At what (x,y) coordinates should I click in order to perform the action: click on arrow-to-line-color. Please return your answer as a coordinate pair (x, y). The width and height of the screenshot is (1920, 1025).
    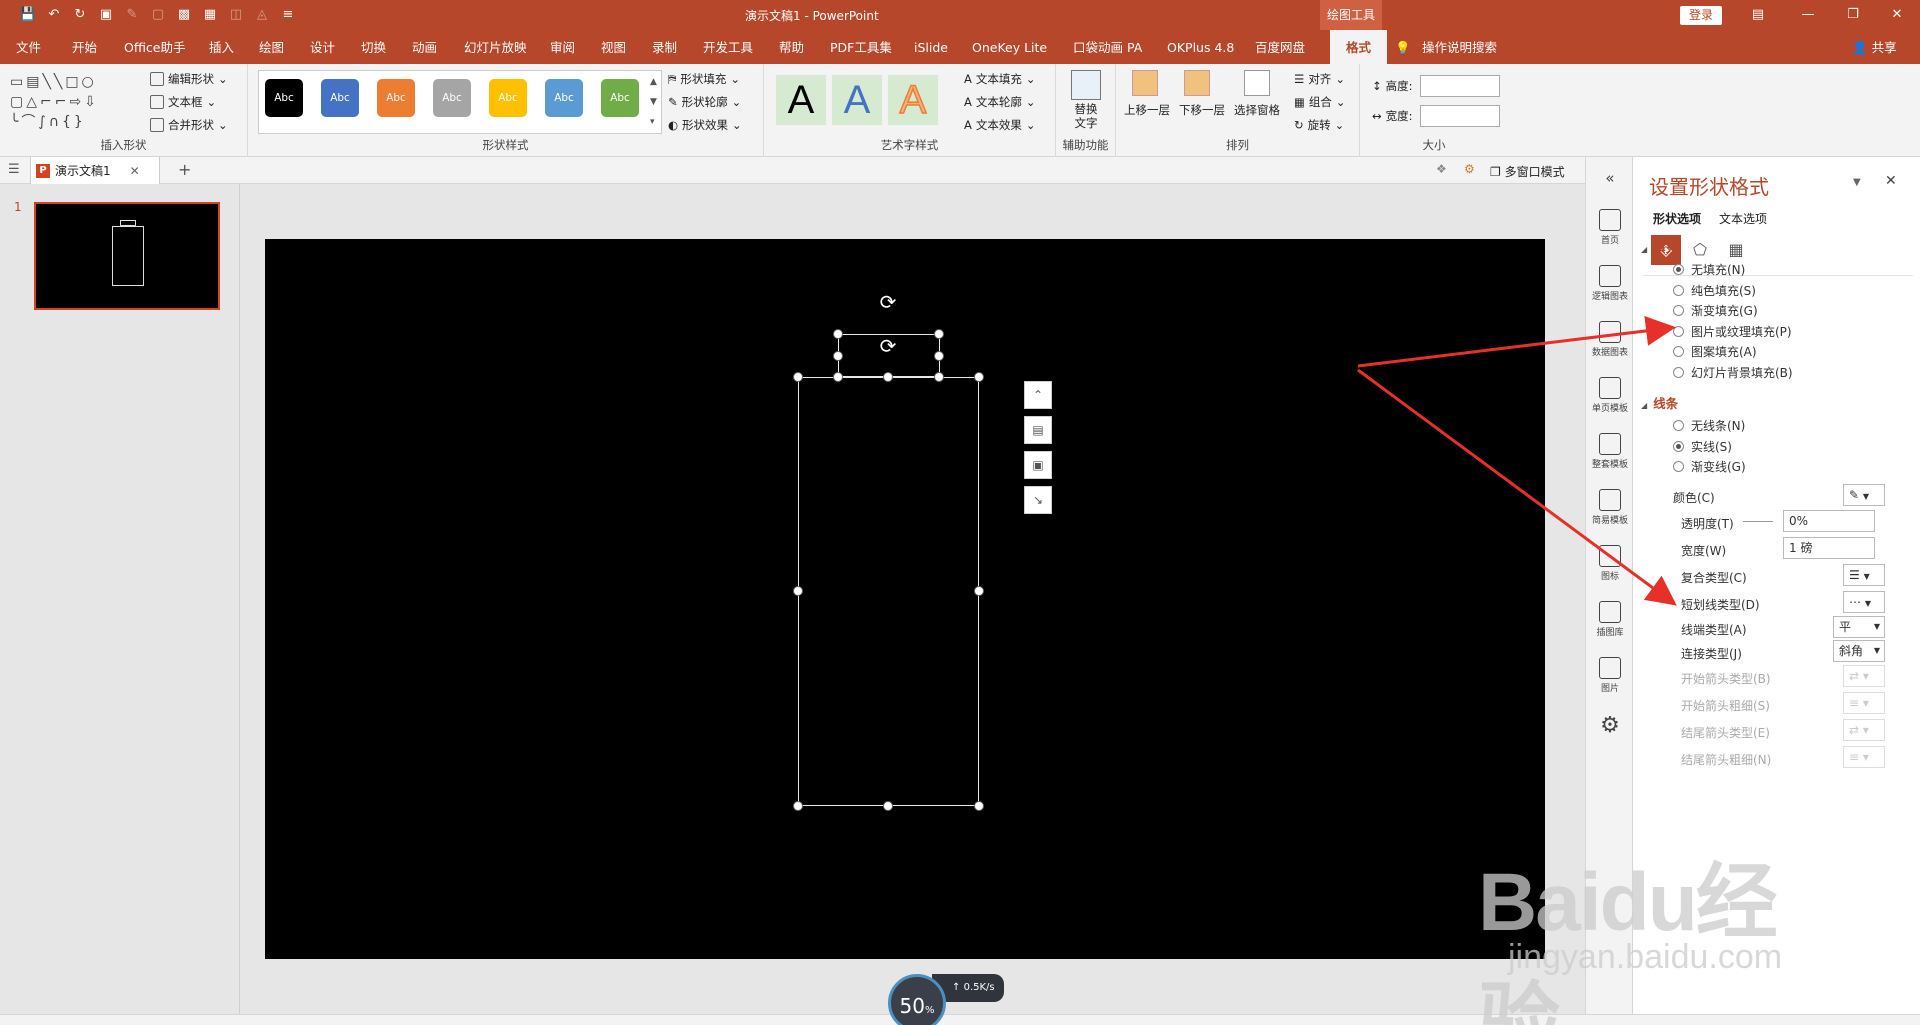
    Looking at the image, I should click on (1517, 487).